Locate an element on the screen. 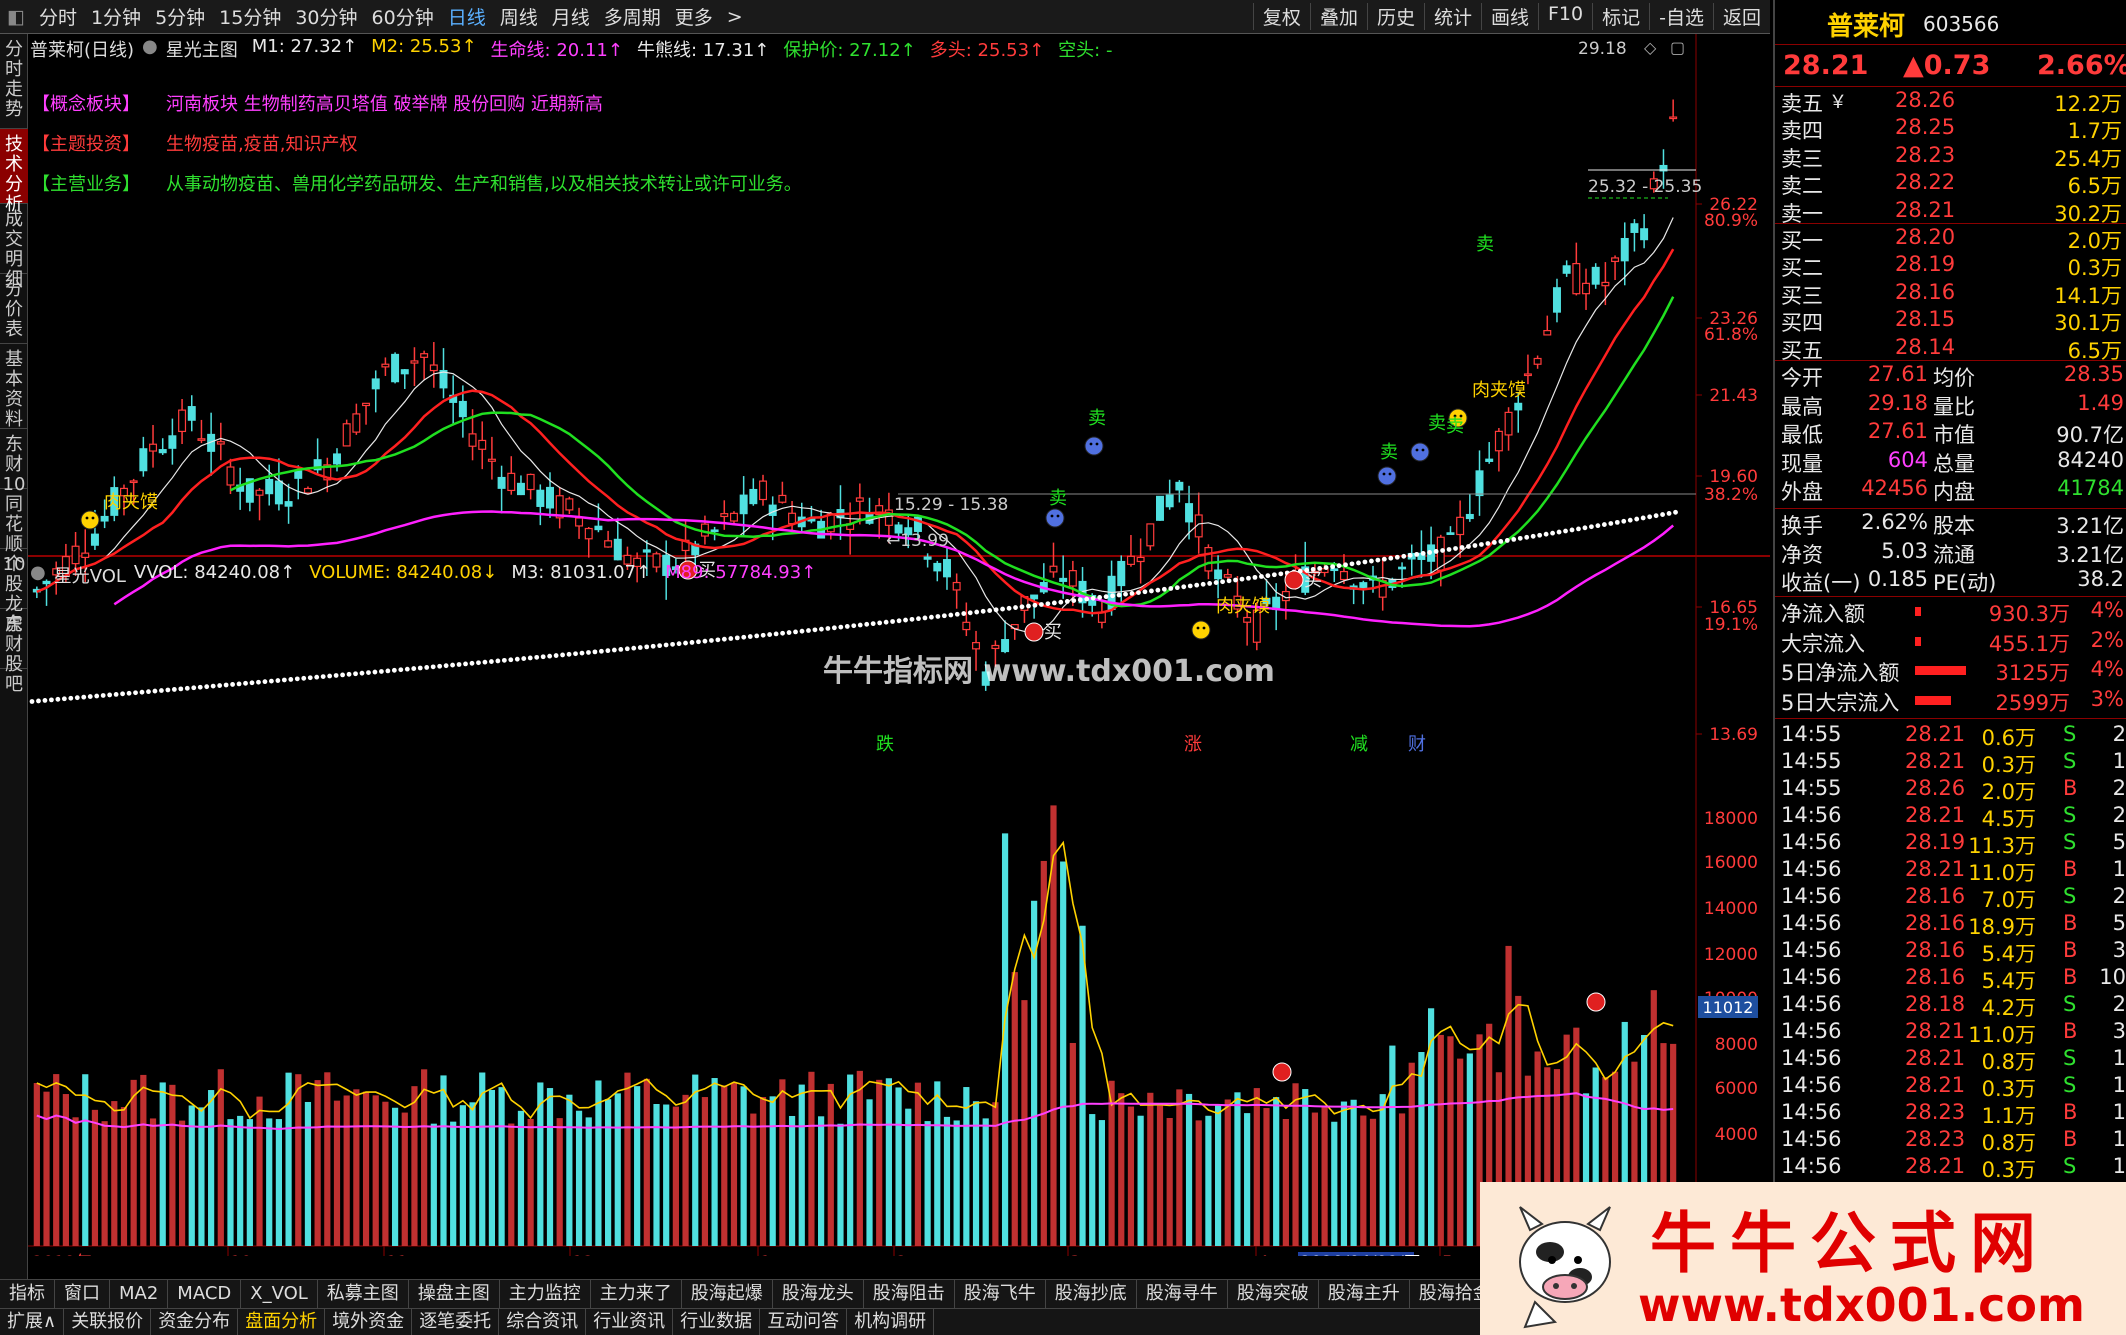 The width and height of the screenshot is (2126, 1335). indicator-tab: 股海抄底 is located at coordinates (1091, 1294).